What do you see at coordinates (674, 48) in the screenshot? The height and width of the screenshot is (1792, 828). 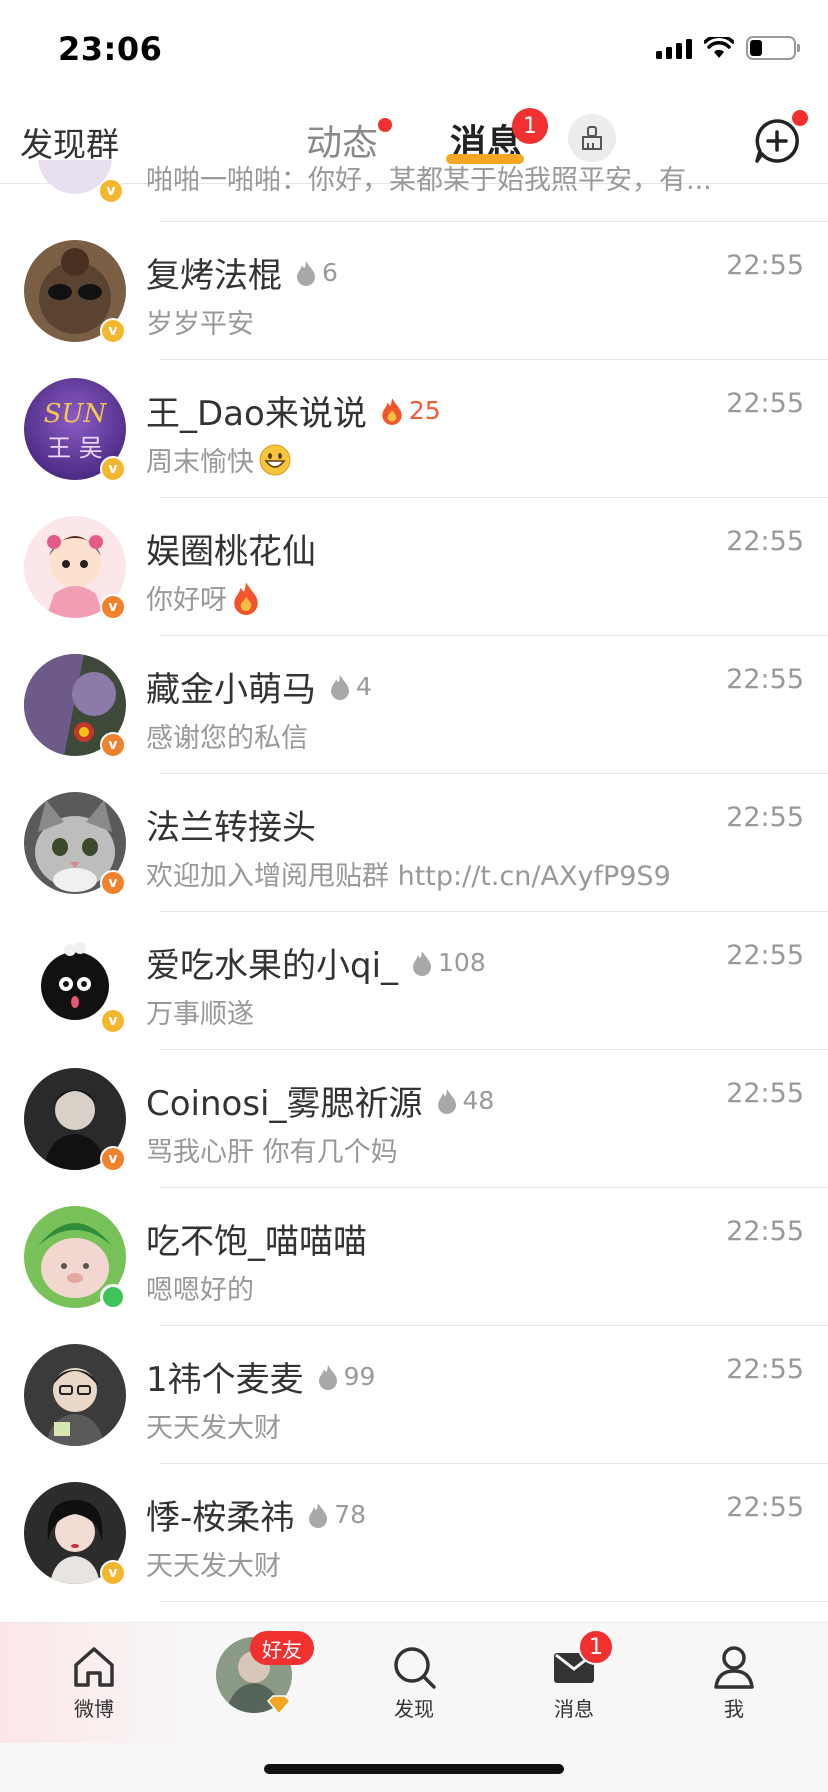 I see `cellular-signal-icon` at bounding box center [674, 48].